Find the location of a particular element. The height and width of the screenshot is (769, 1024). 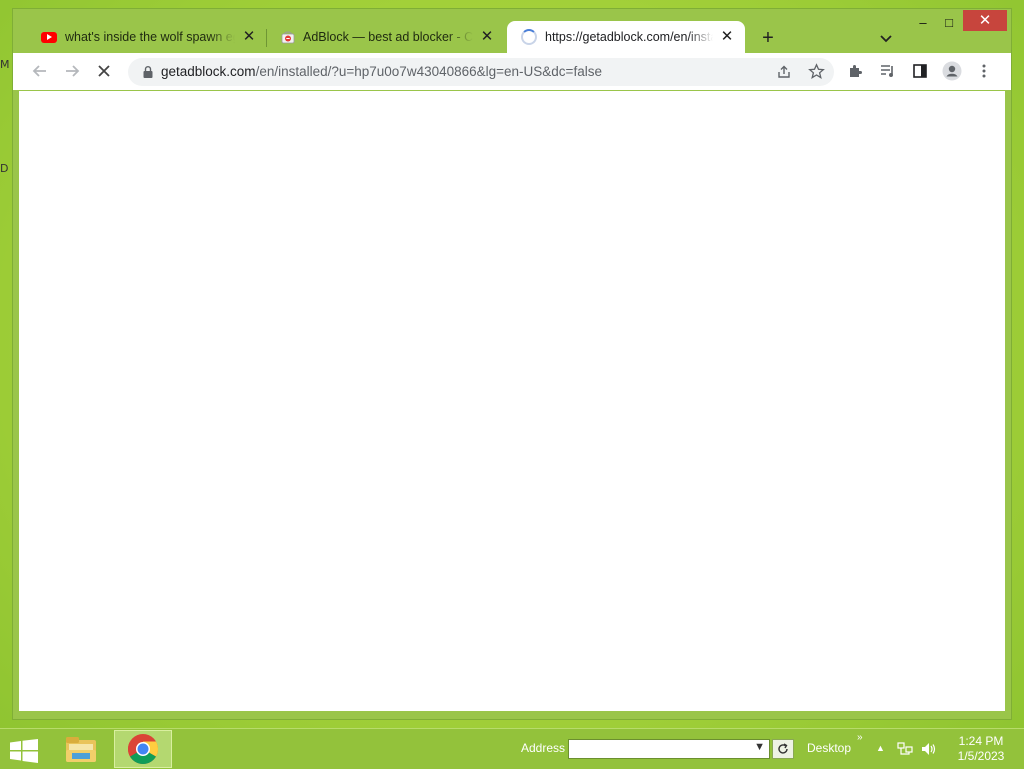

toolbar-overflow-chevron-icon: » is located at coordinates (860, 737).